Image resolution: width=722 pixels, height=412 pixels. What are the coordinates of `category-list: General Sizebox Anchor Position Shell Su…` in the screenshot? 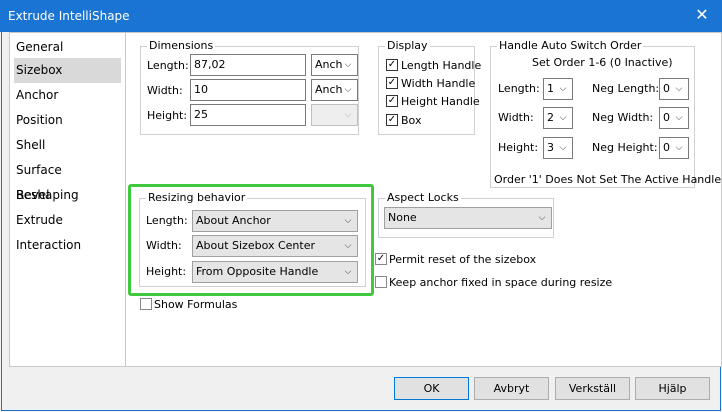 It's located at (67, 199).